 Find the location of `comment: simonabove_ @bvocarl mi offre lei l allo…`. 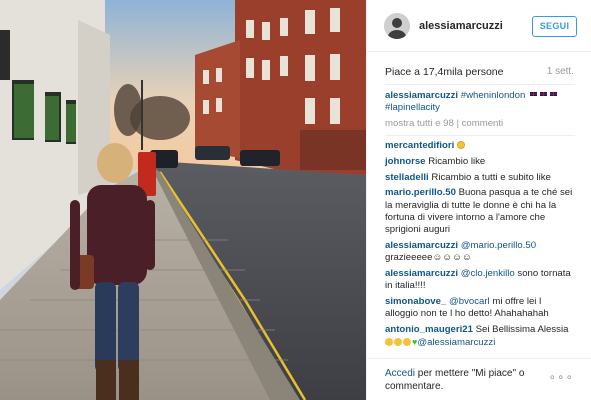

comment: simonabove_ @bvocarl mi offre lei l allo… is located at coordinates (480, 308).